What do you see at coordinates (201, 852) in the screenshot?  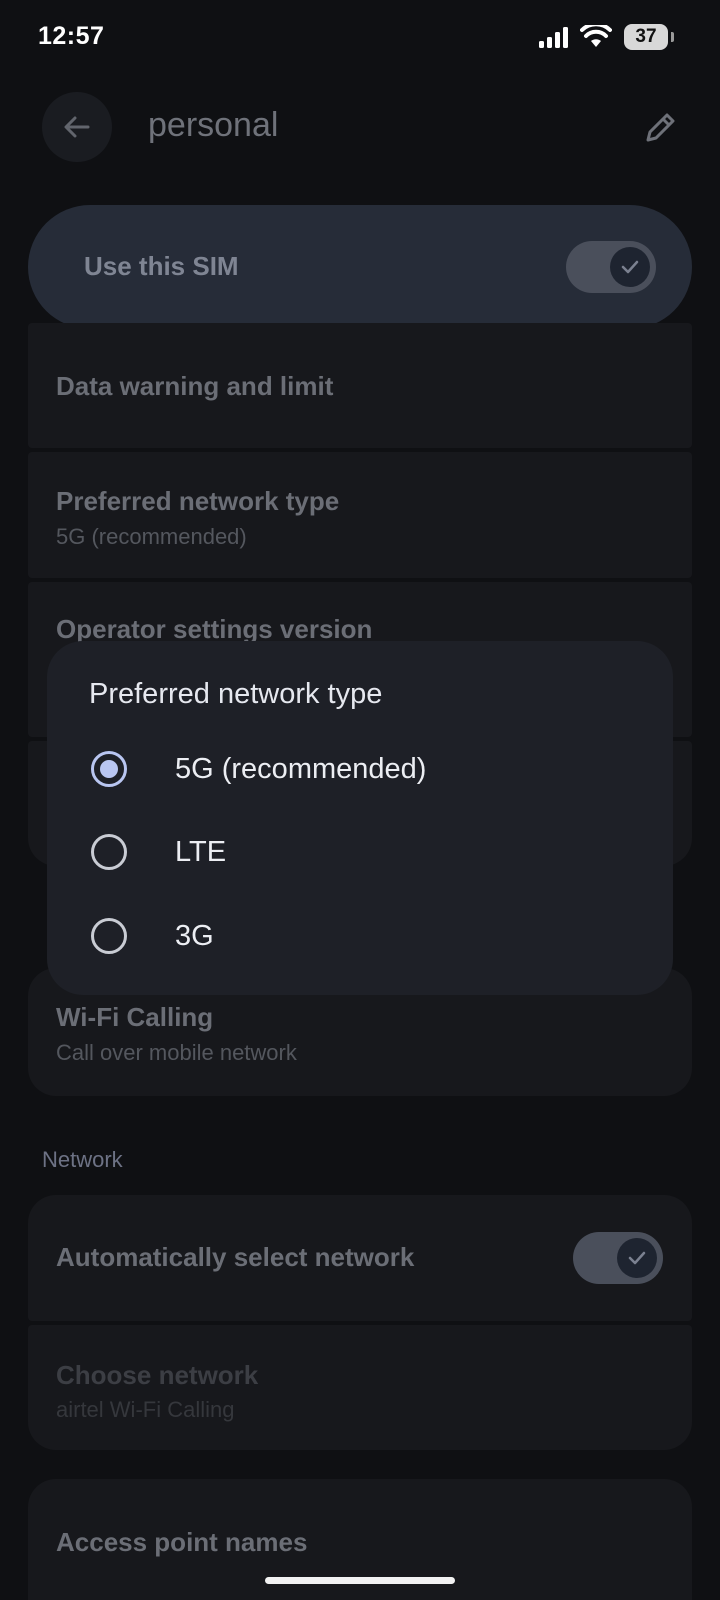 I see `option-label: LTE` at bounding box center [201, 852].